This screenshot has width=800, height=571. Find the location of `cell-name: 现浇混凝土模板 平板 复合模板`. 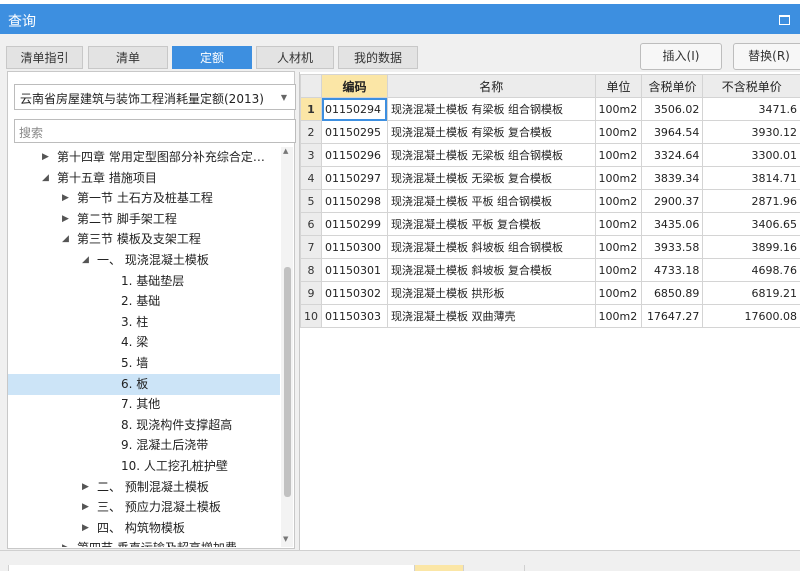

cell-name: 现浇混凝土模板 平板 复合模板 is located at coordinates (491, 224).